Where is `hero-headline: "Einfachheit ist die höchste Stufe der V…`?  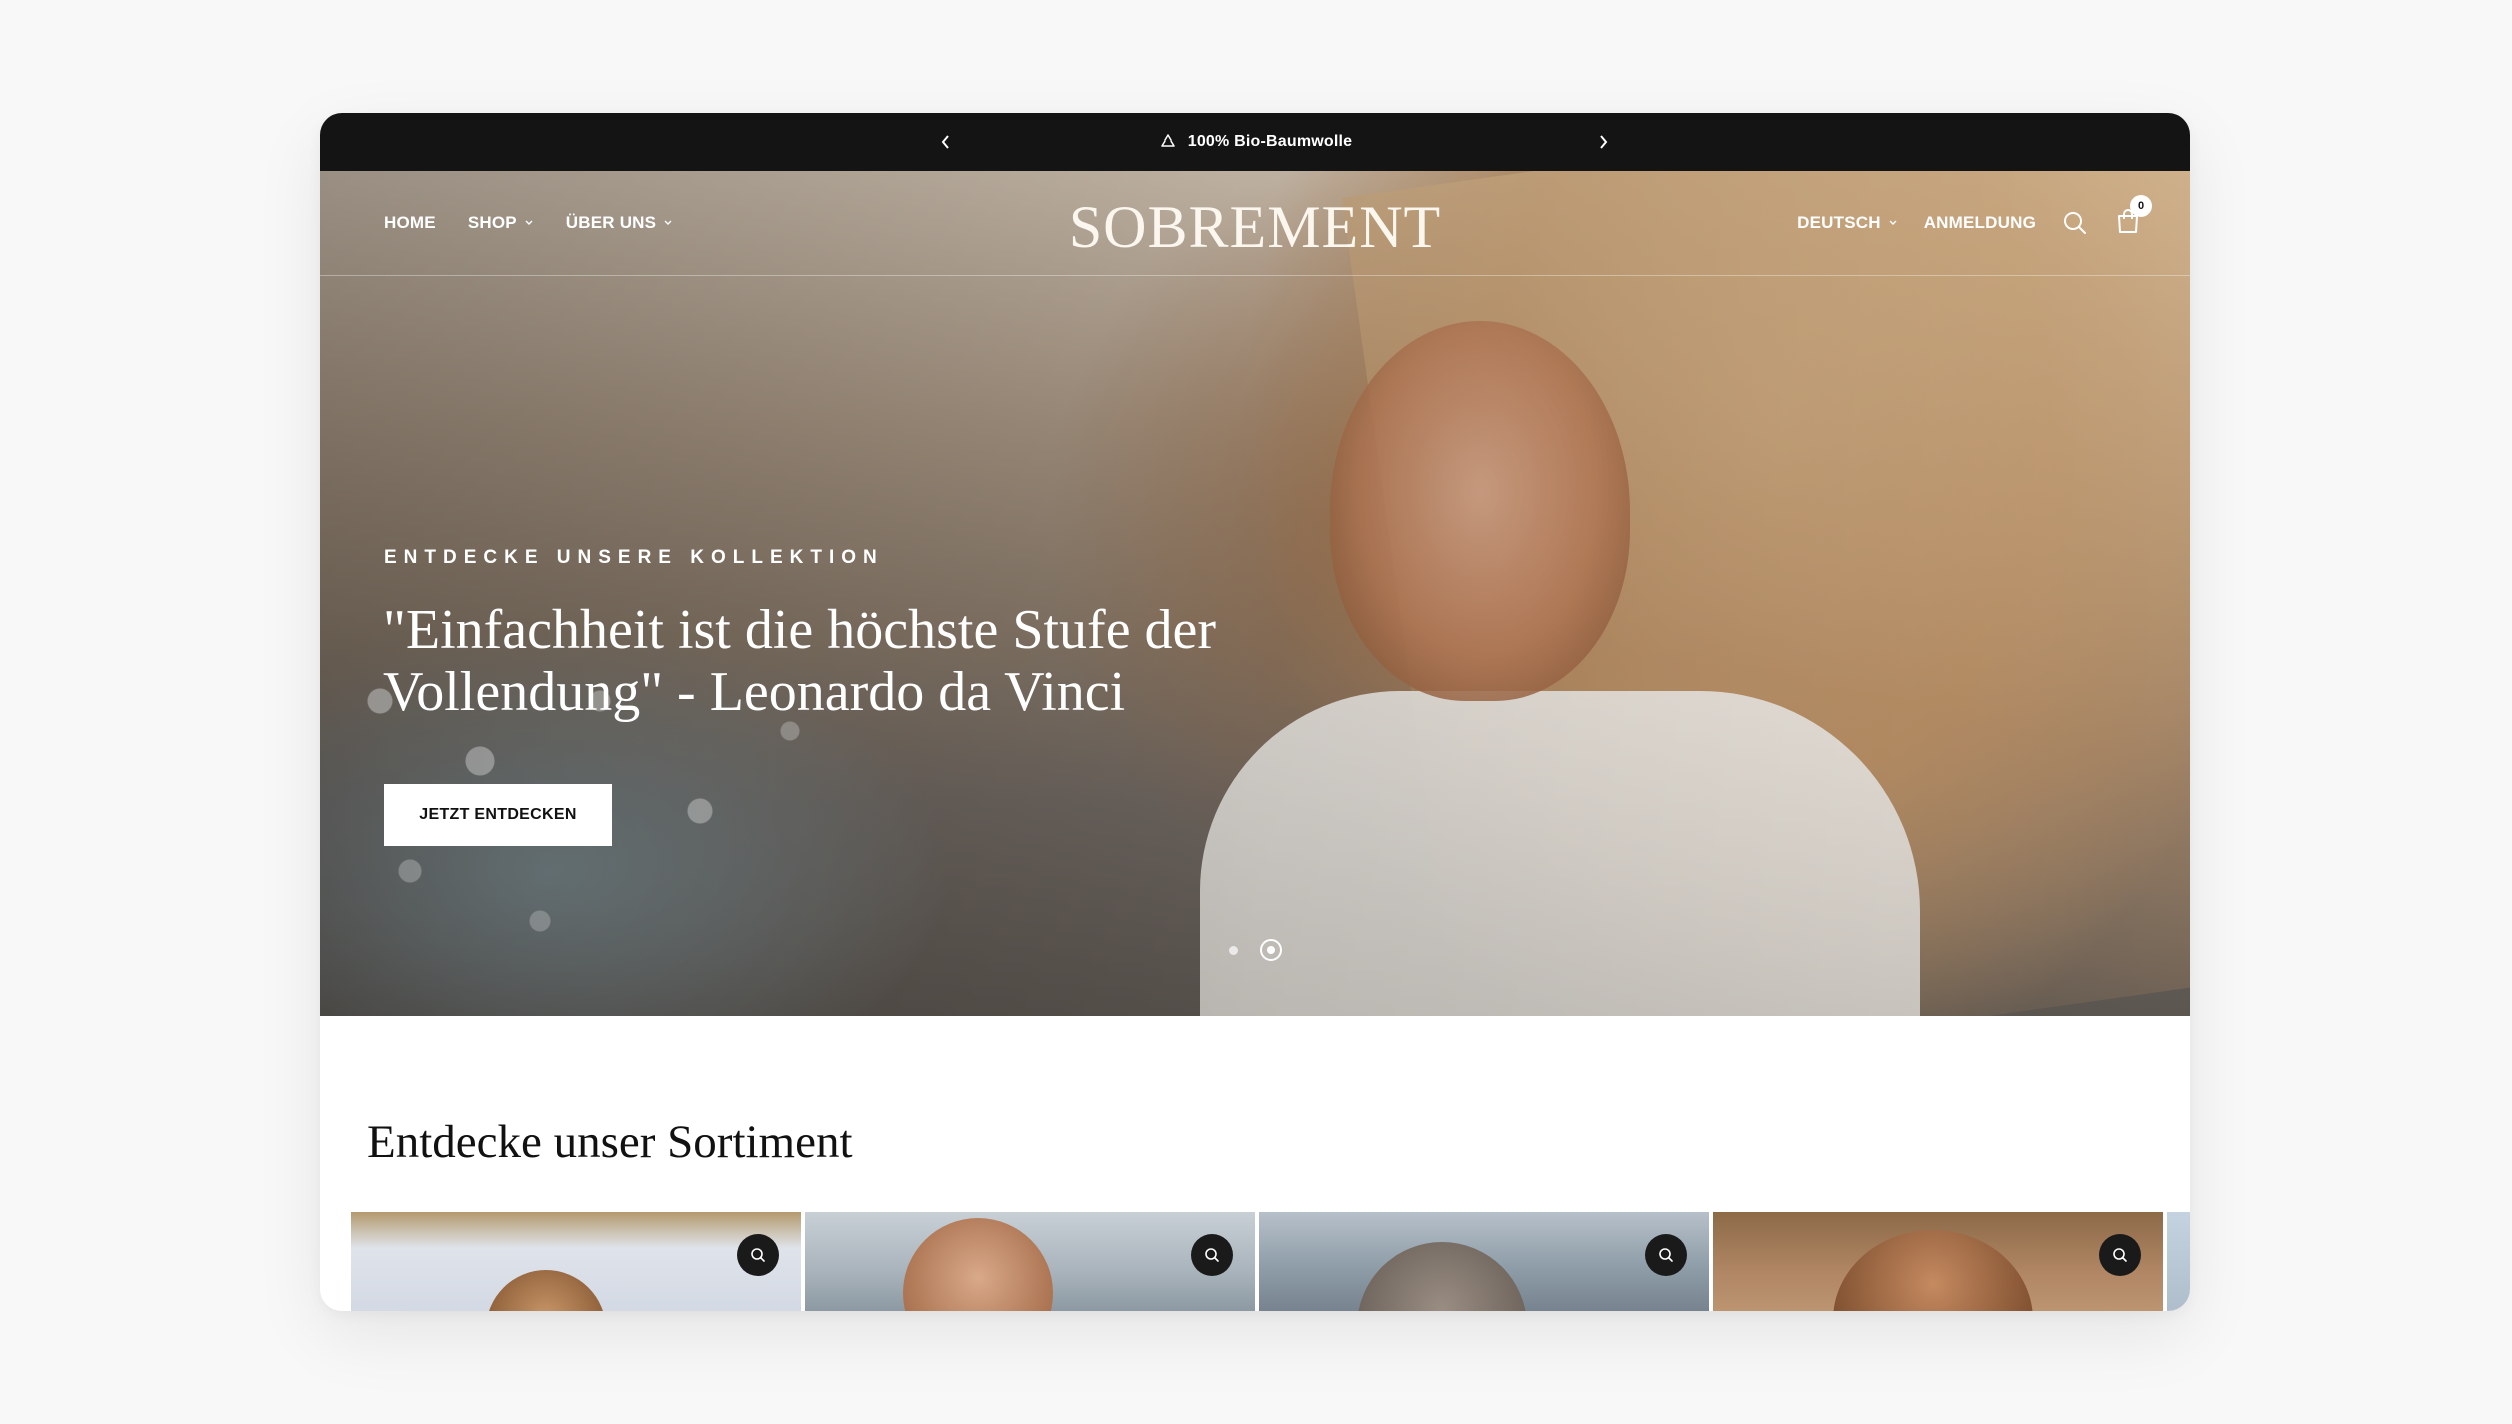
hero-headline: "Einfachheit ist die höchste Stufe der V… is located at coordinates (800, 661).